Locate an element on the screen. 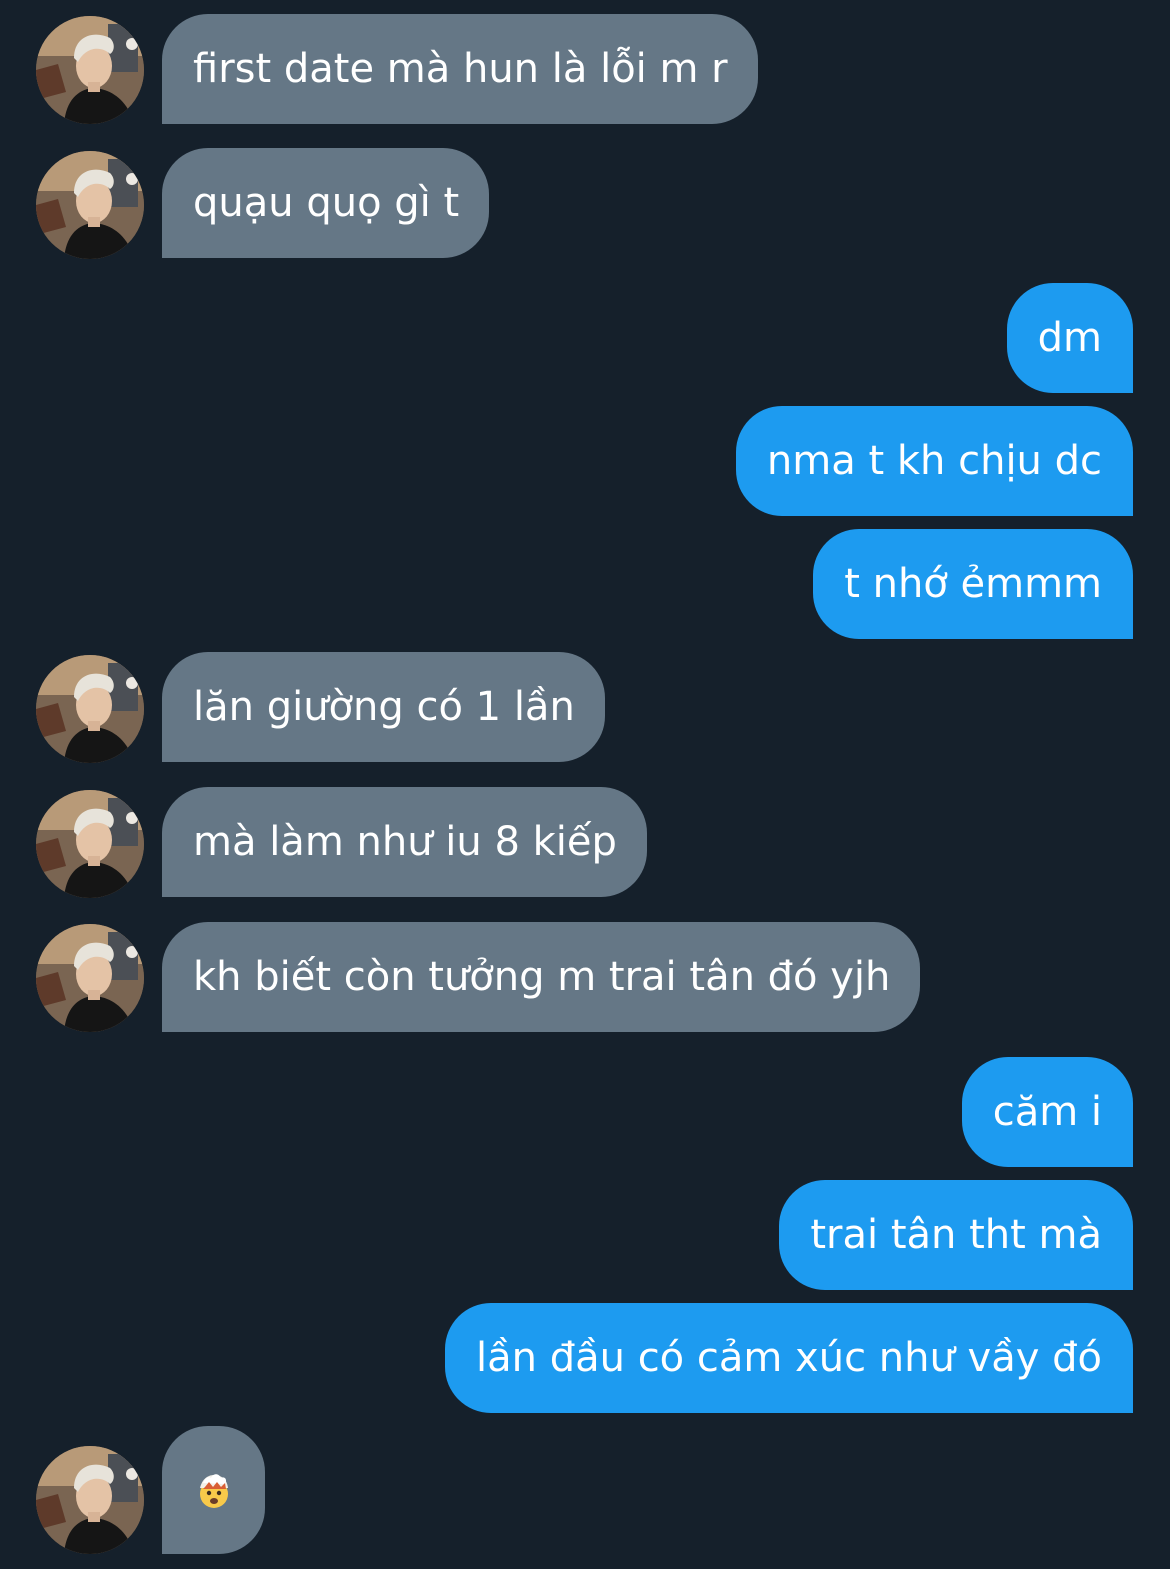 The image size is (1170, 1569). received-message: quạu quọ gì t is located at coordinates (326, 203).